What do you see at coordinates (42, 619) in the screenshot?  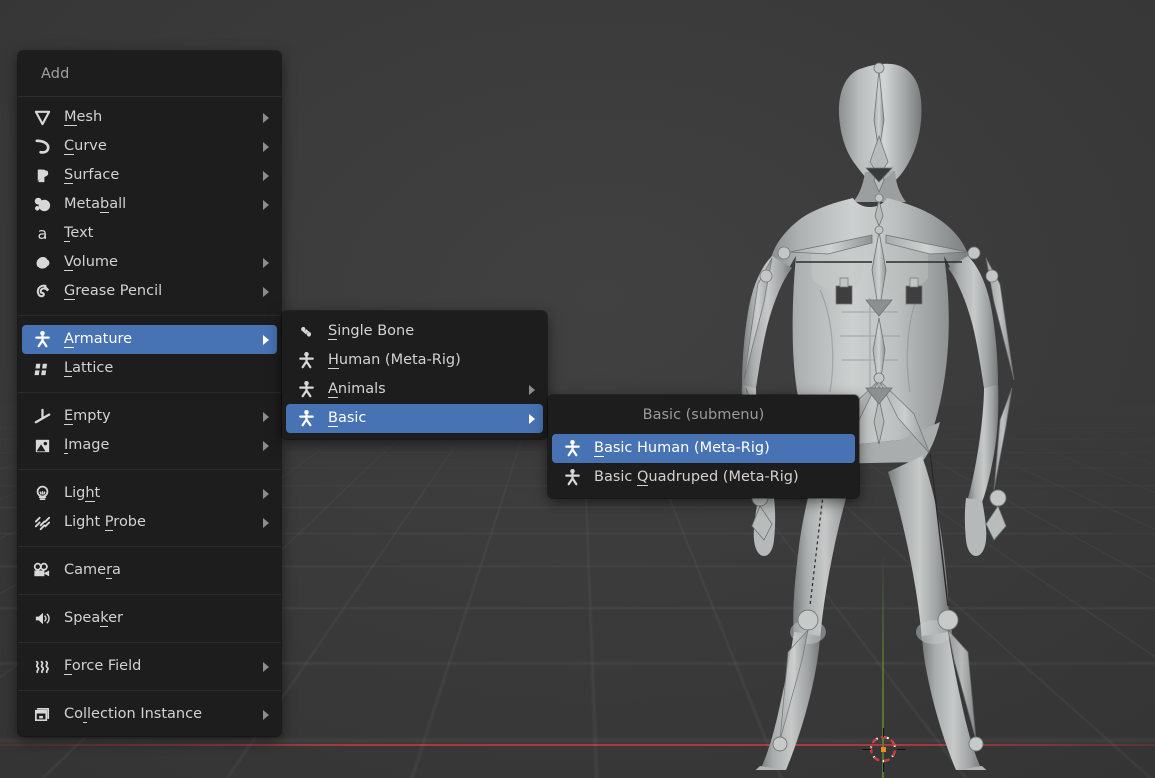 I see `speaker-icon` at bounding box center [42, 619].